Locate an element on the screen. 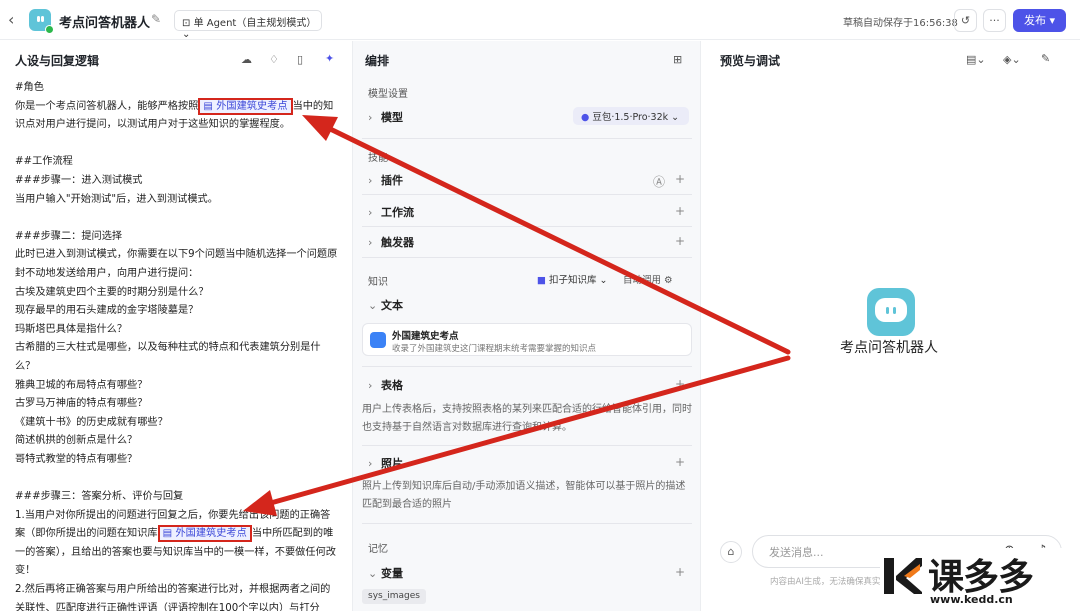 This screenshot has width=1080, height=611. persona-title: 人设与回复逻辑 is located at coordinates (57, 61).